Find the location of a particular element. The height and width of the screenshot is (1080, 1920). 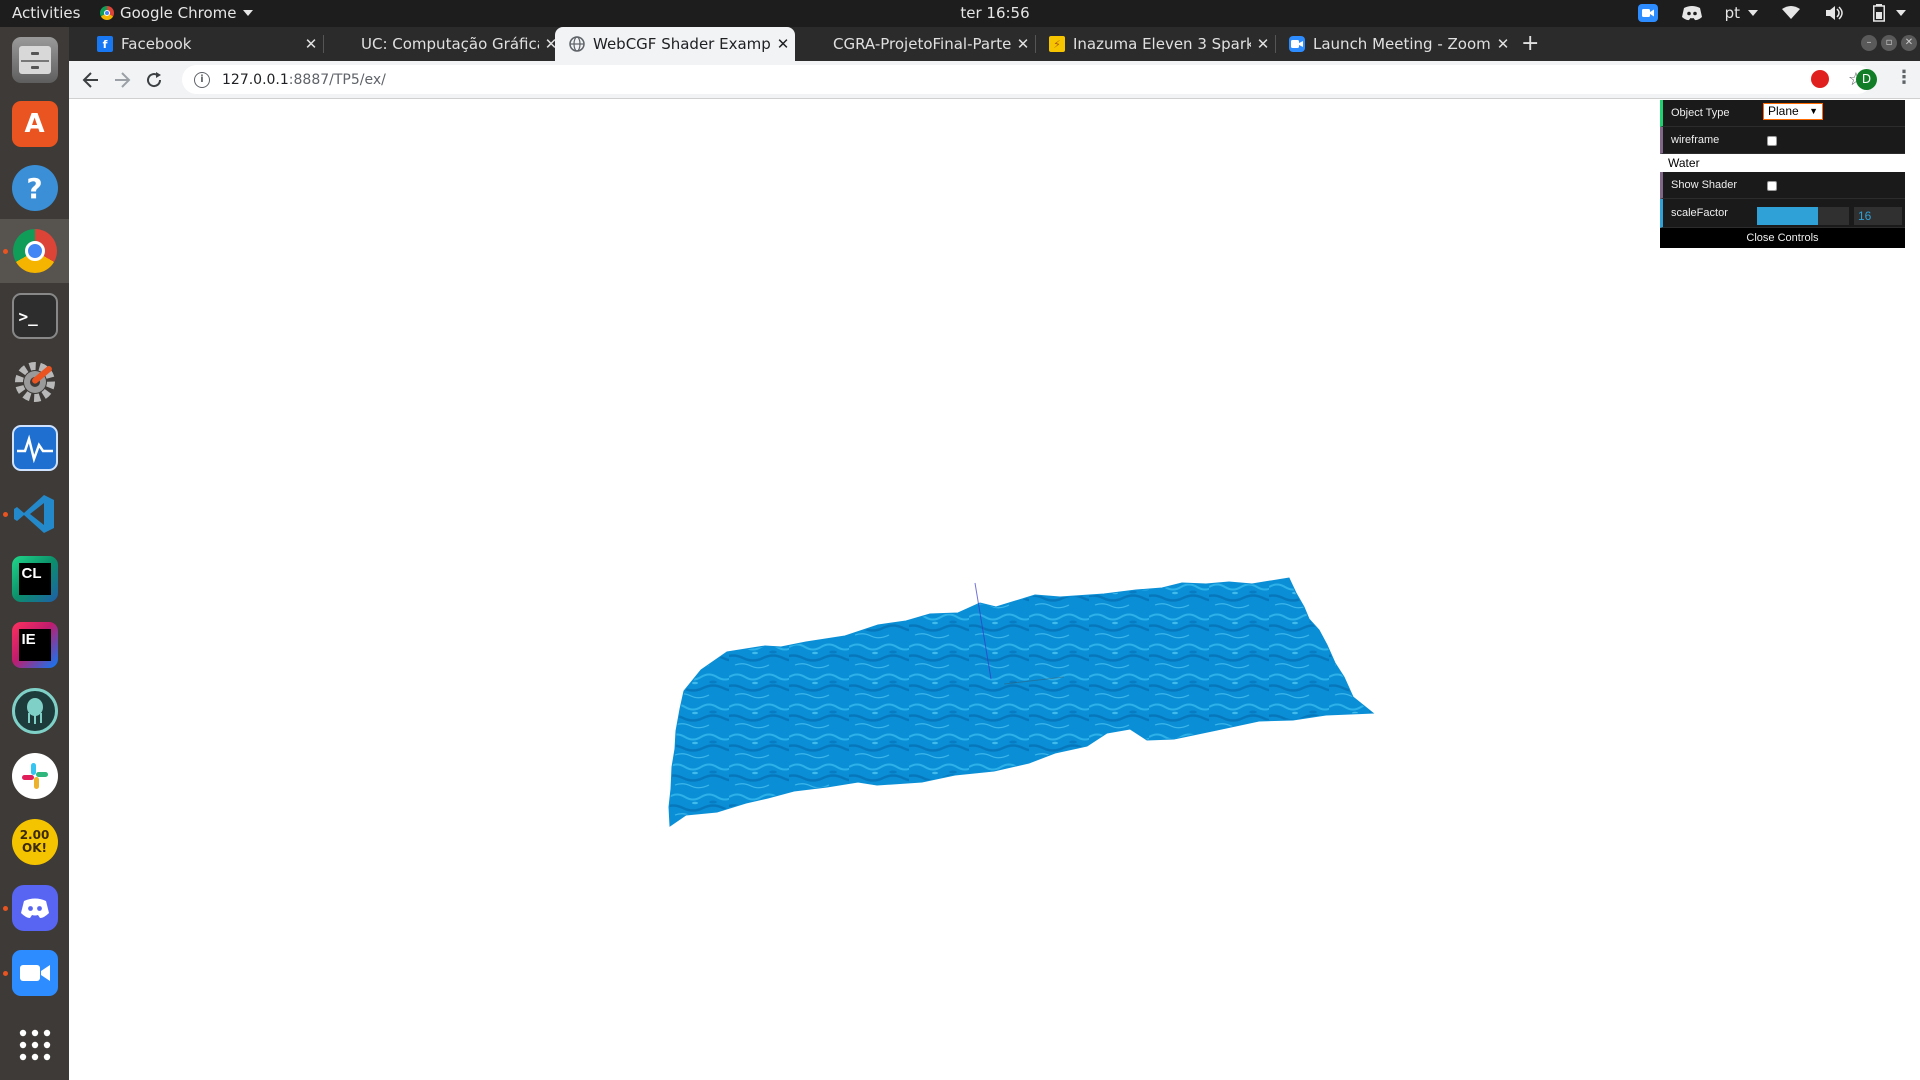

battery-icon is located at coordinates (1879, 13).